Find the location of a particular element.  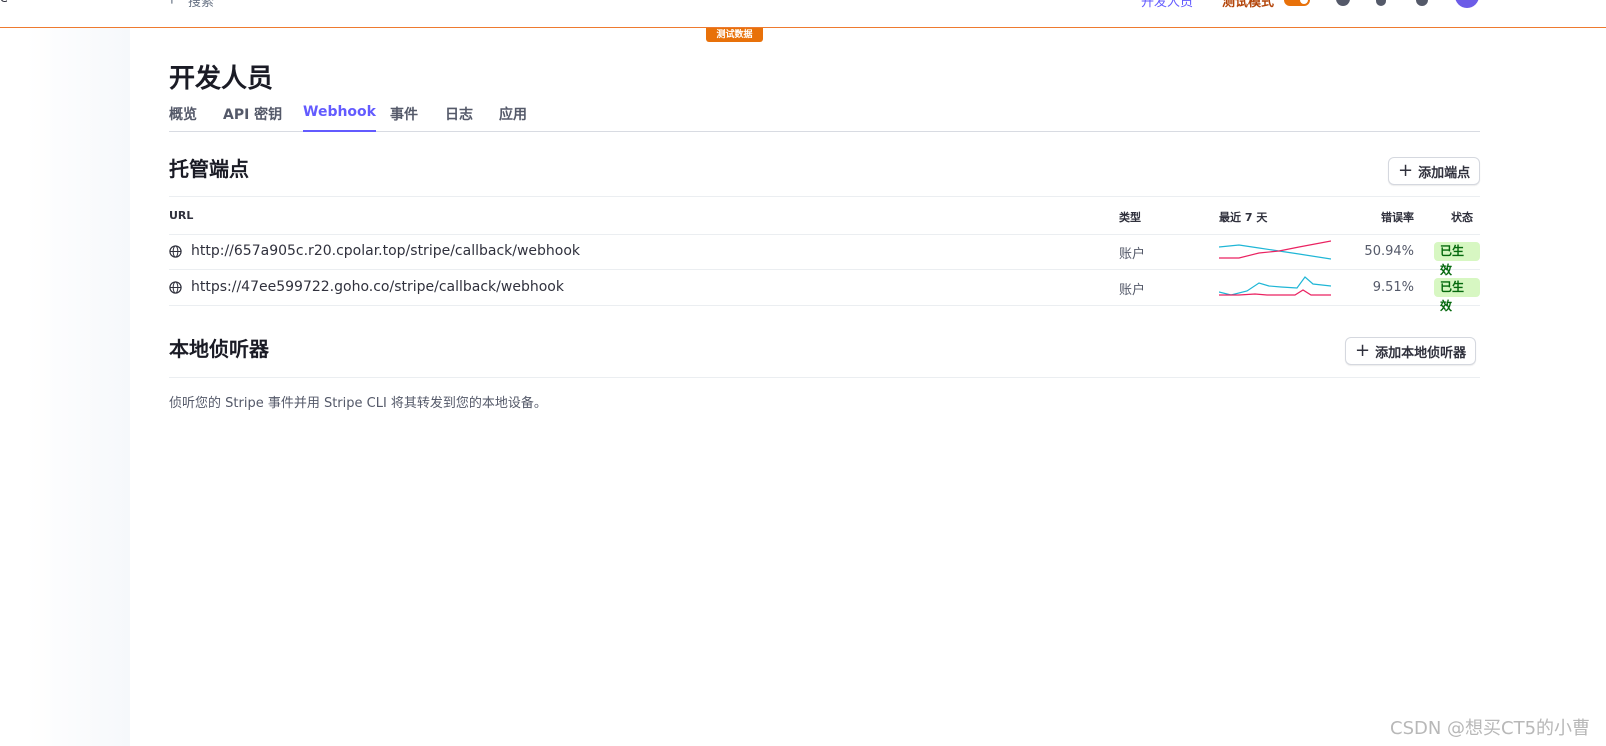

tab-logs: 日志 is located at coordinates (459, 118).